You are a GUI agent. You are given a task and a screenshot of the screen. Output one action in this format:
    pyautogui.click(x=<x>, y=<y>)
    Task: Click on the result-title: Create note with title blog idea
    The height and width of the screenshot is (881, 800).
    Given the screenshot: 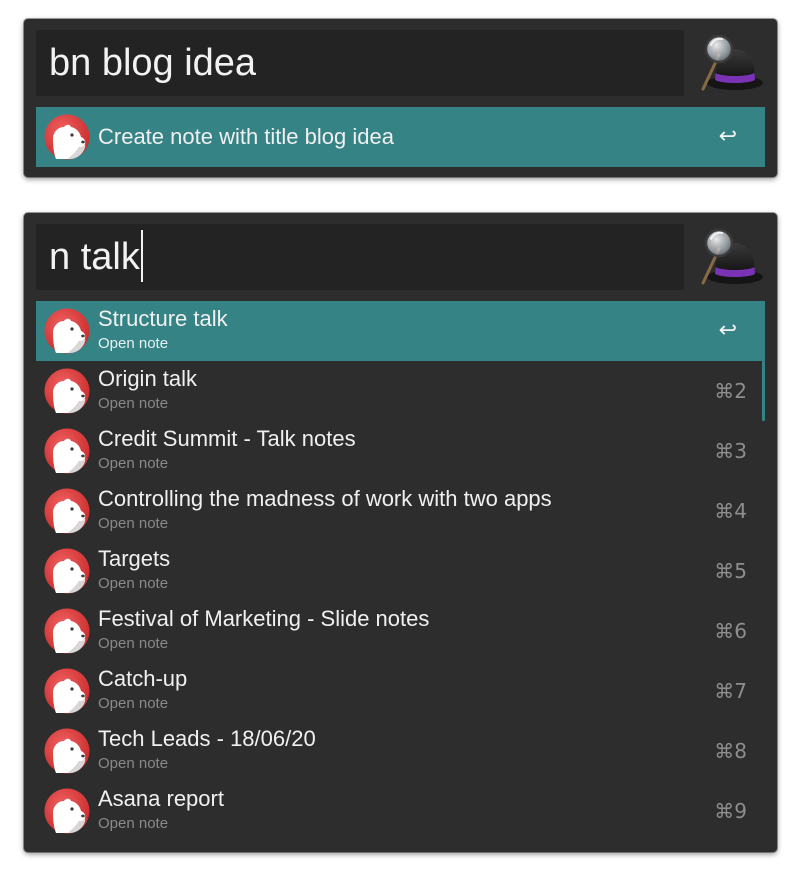 What is the action you would take?
    pyautogui.click(x=246, y=136)
    